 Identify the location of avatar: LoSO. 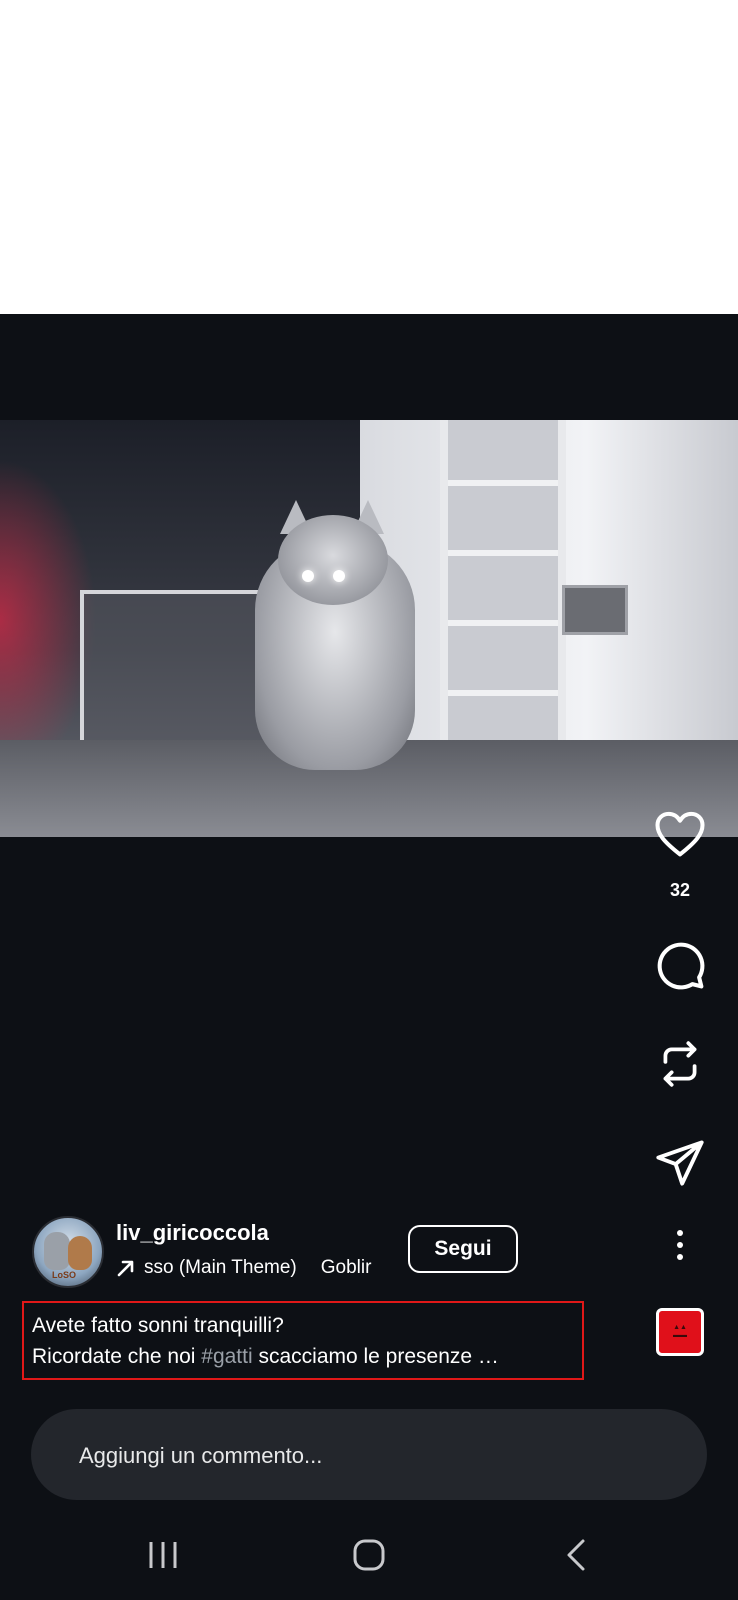
(68, 1252).